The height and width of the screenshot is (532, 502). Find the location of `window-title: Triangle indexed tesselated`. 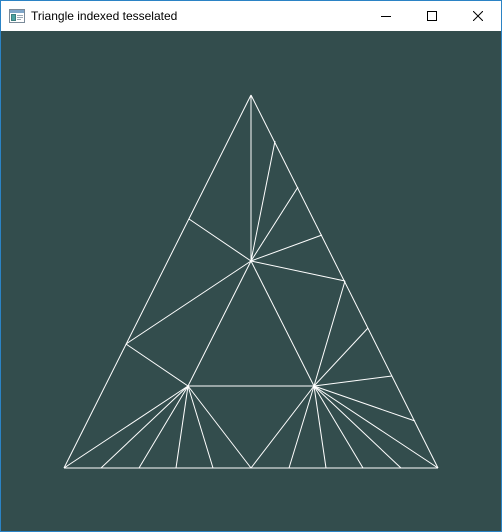

window-title: Triangle indexed tesselated is located at coordinates (104, 16).